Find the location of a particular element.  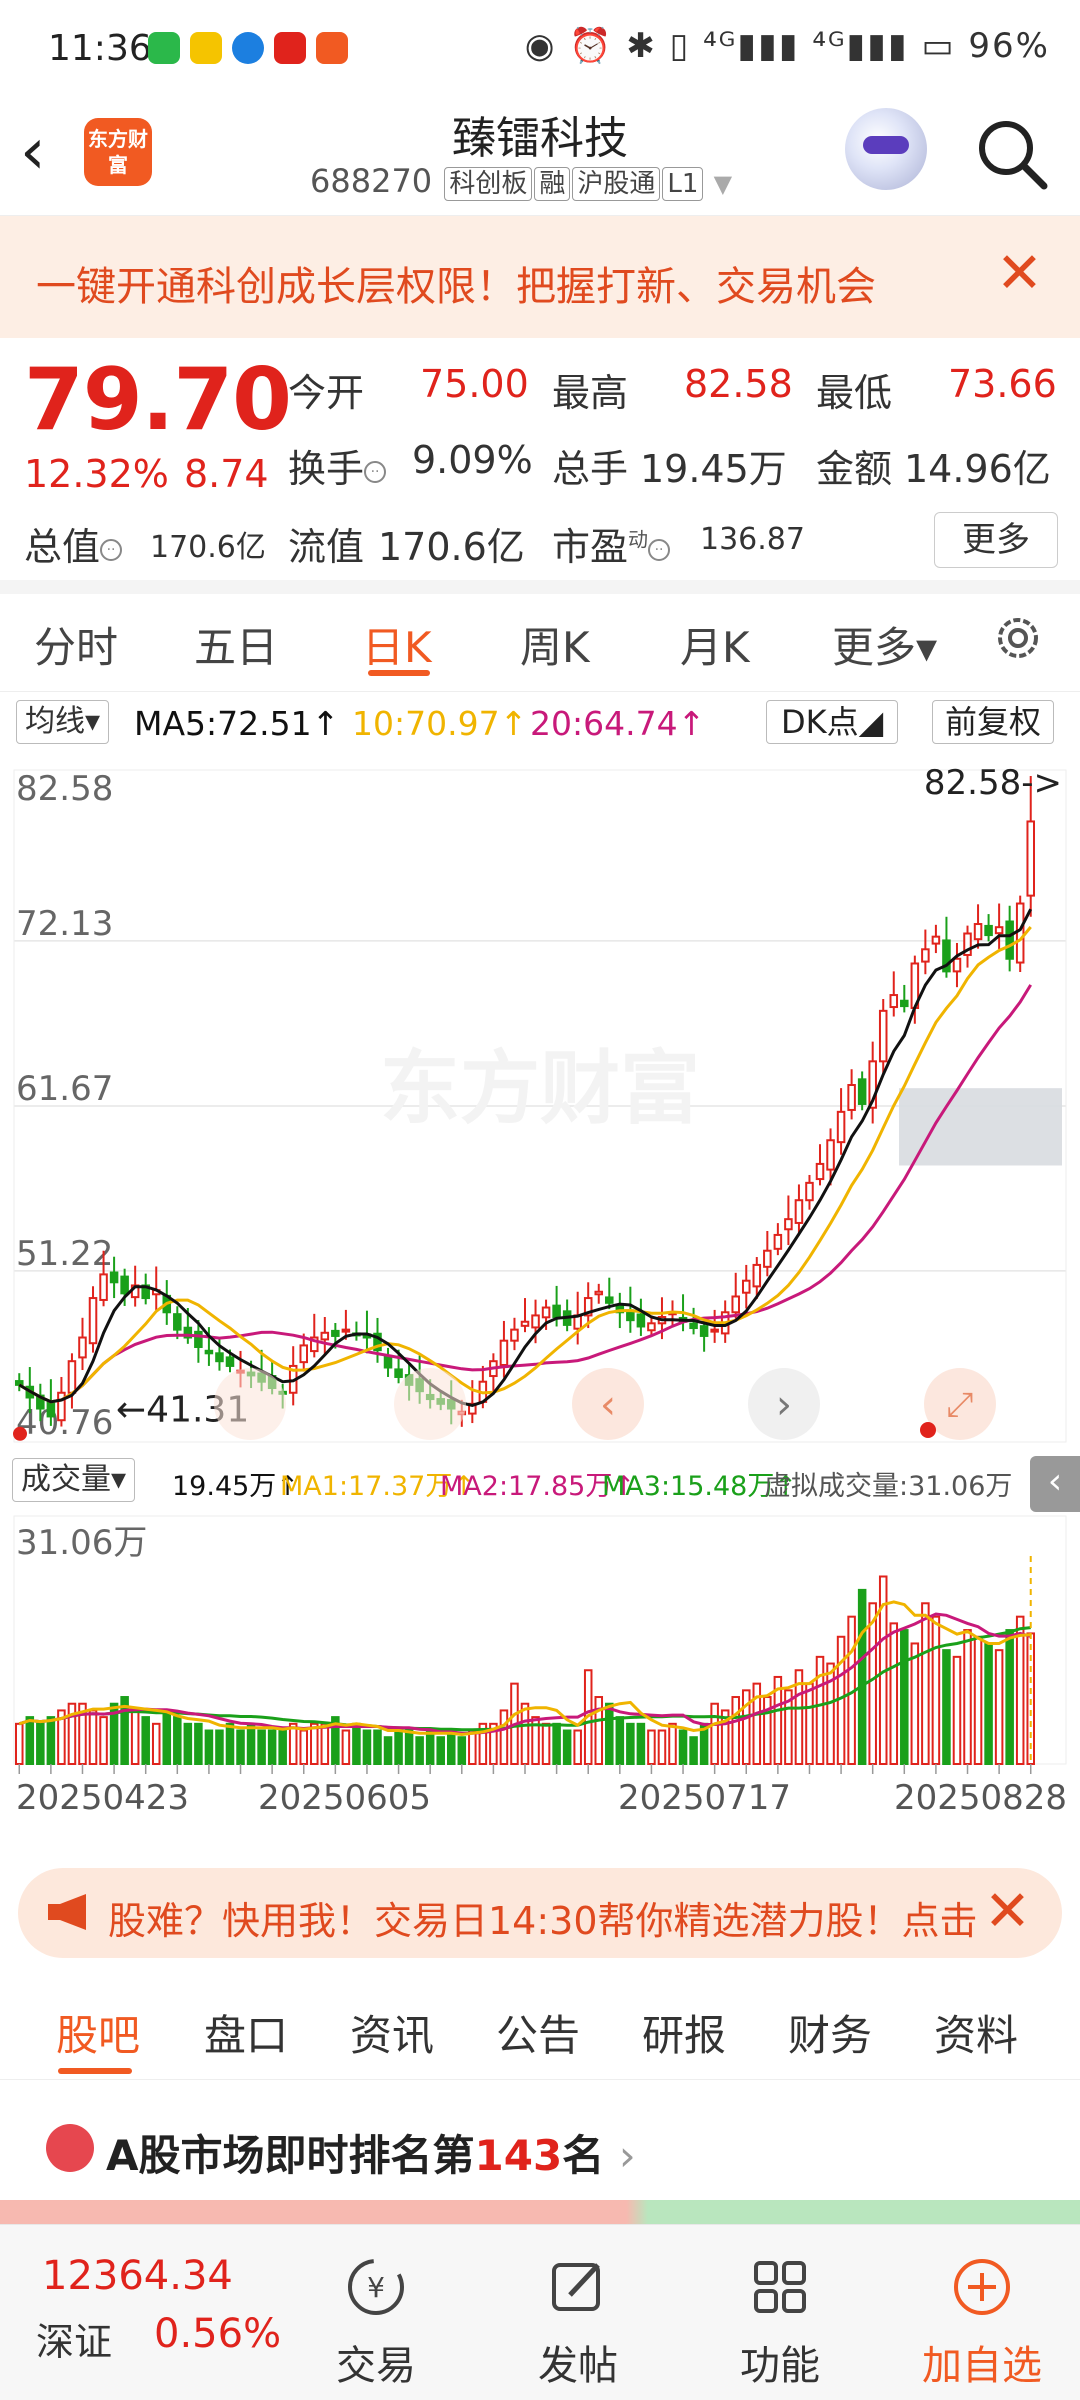

chevron-right-icon: › is located at coordinates (627, 2155).